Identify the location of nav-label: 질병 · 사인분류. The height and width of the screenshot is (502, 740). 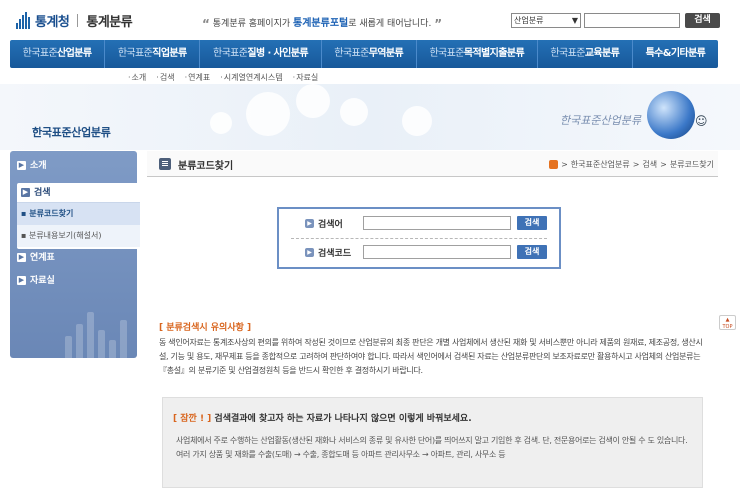
(277, 53).